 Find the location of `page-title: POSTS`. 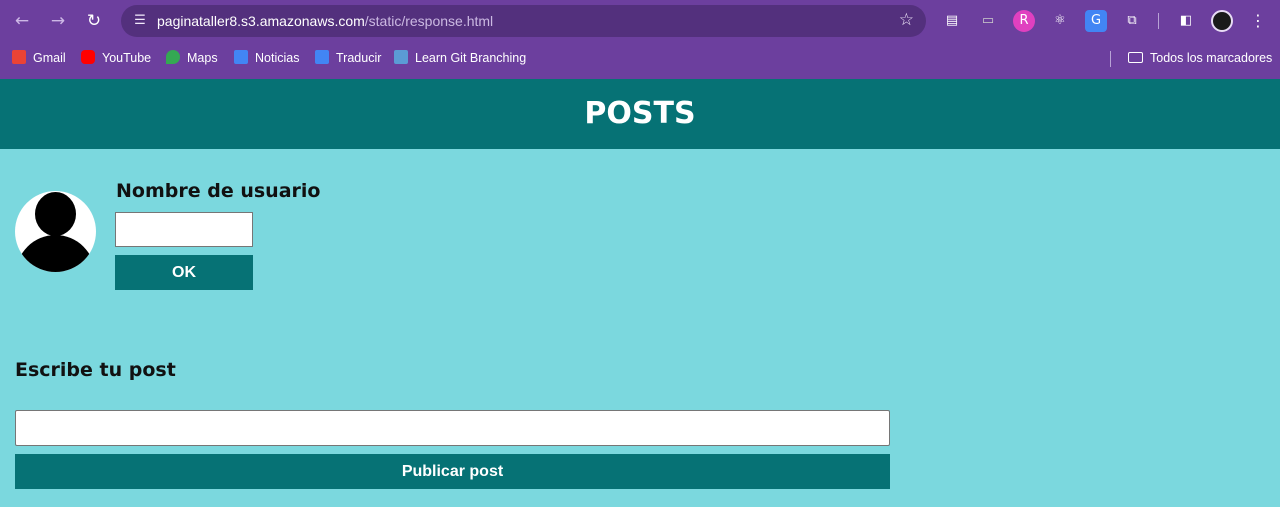

page-title: POSTS is located at coordinates (640, 113).